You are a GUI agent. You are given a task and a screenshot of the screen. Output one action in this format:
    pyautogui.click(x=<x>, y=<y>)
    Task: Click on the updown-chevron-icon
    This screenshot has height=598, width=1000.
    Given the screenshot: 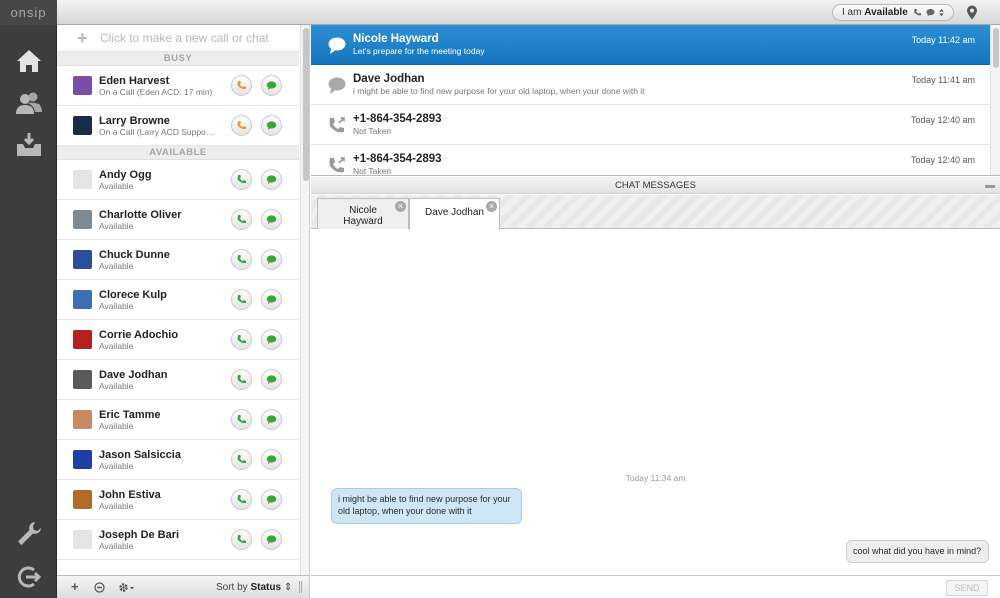 What is the action you would take?
    pyautogui.click(x=941, y=12)
    